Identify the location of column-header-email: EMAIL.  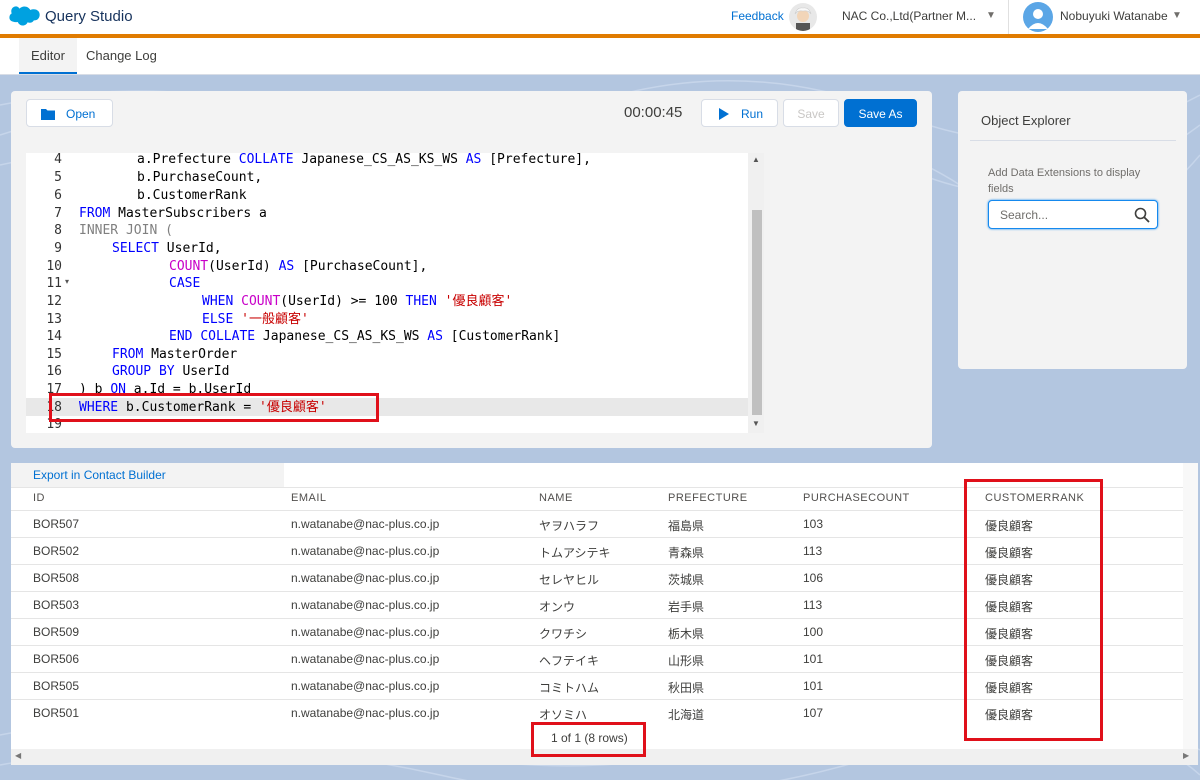
(309, 498).